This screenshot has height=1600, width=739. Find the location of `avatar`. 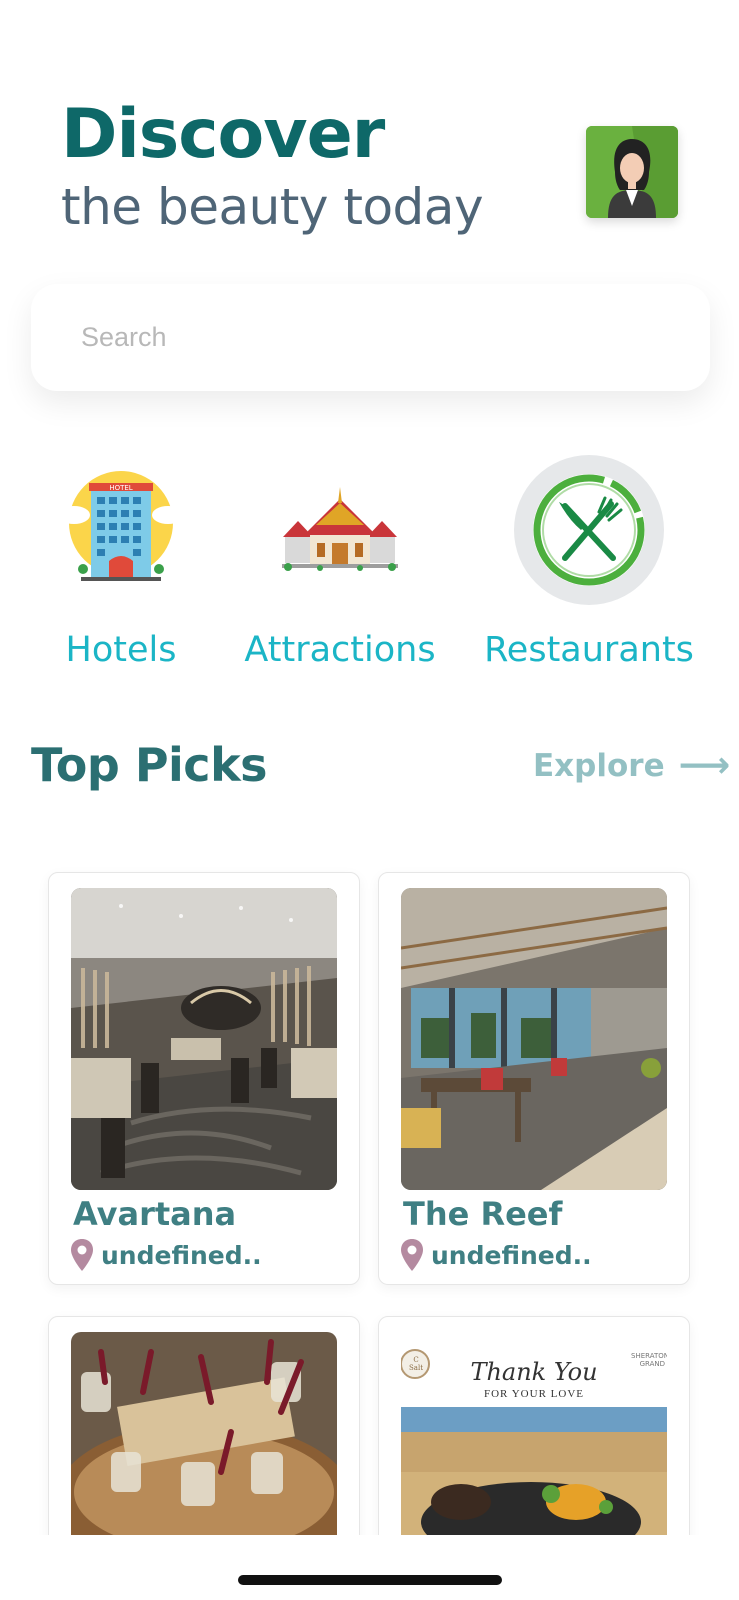

avatar is located at coordinates (632, 172).